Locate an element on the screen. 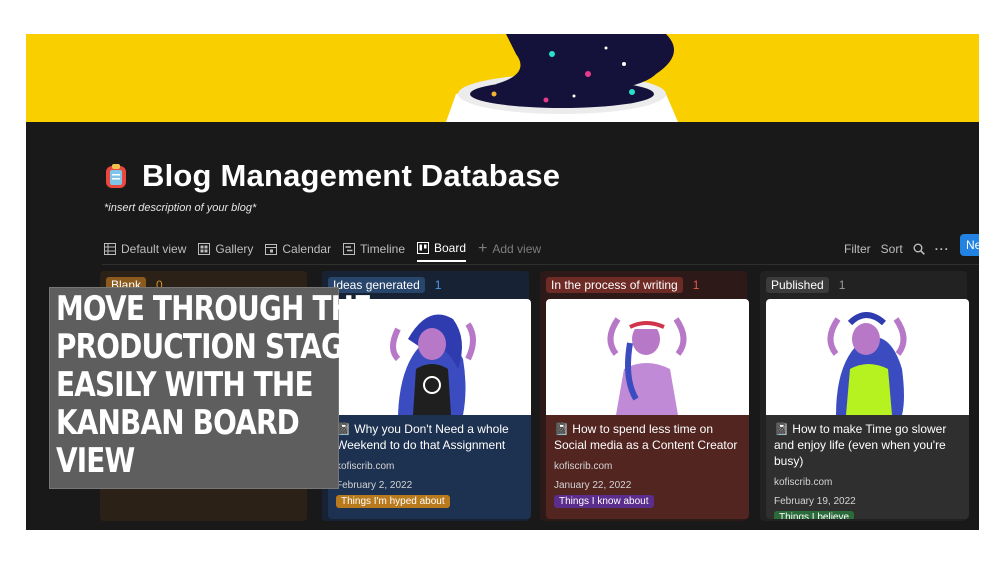  caption-line: Move through the is located at coordinates (214, 309).